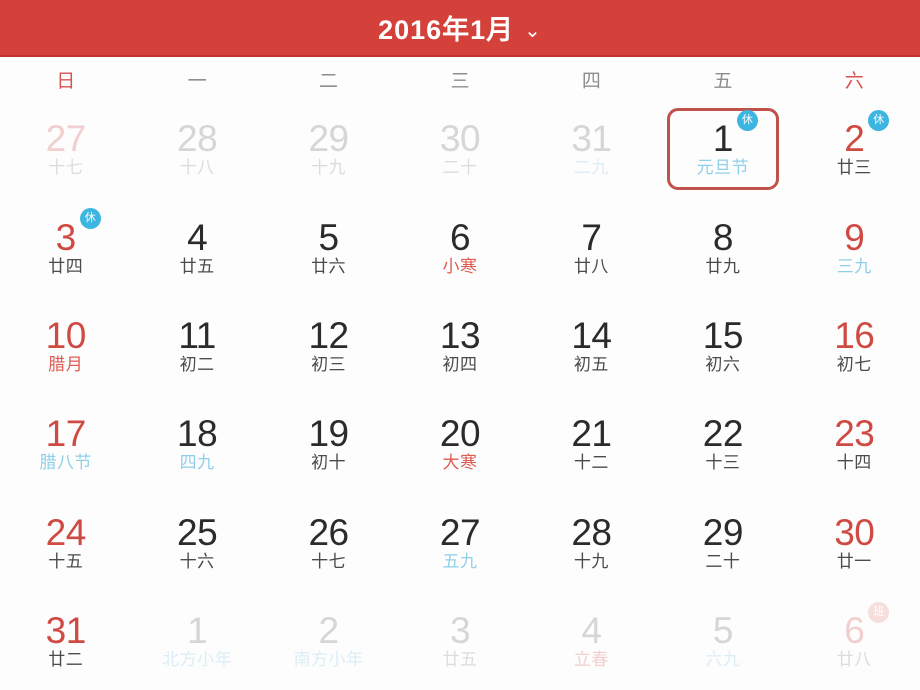  I want to click on lunar-label: 十三, so click(723, 463).